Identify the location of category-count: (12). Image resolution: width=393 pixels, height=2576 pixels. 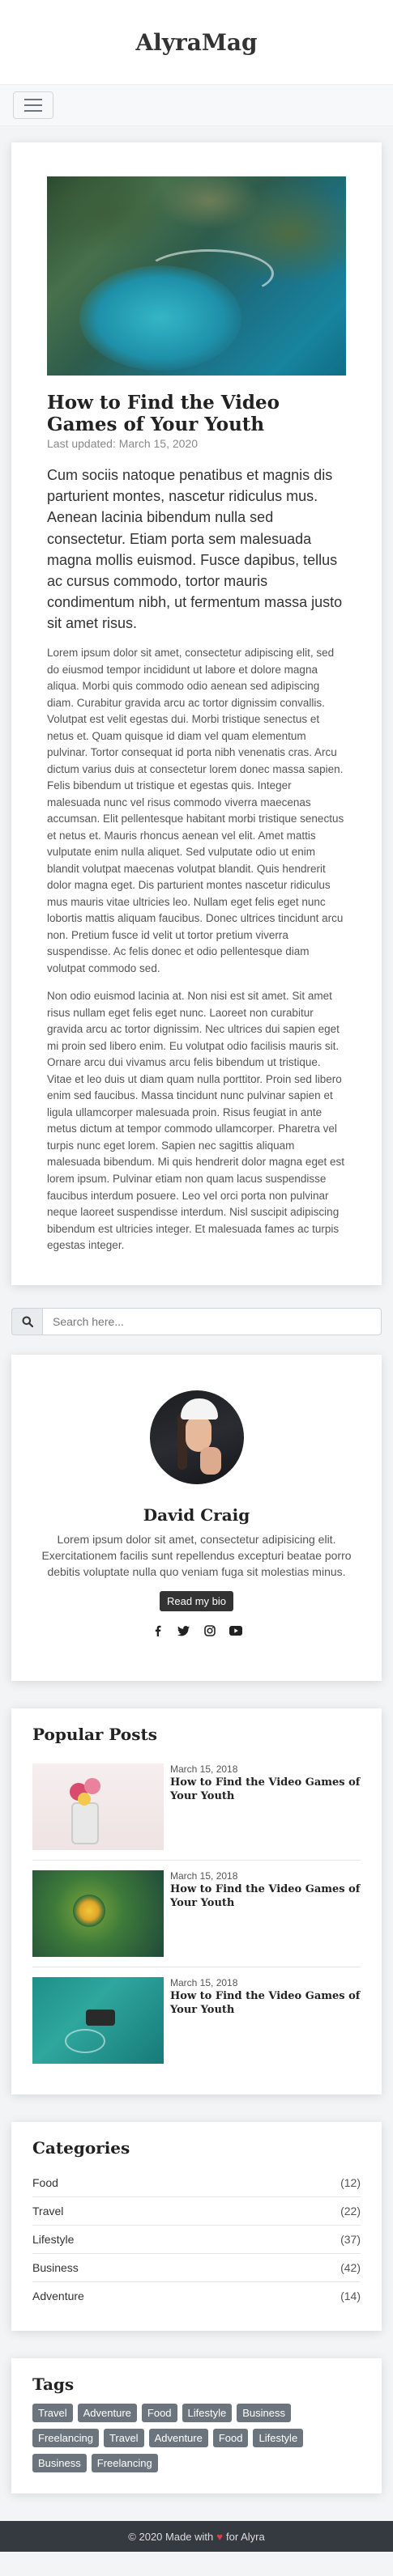
(350, 2183).